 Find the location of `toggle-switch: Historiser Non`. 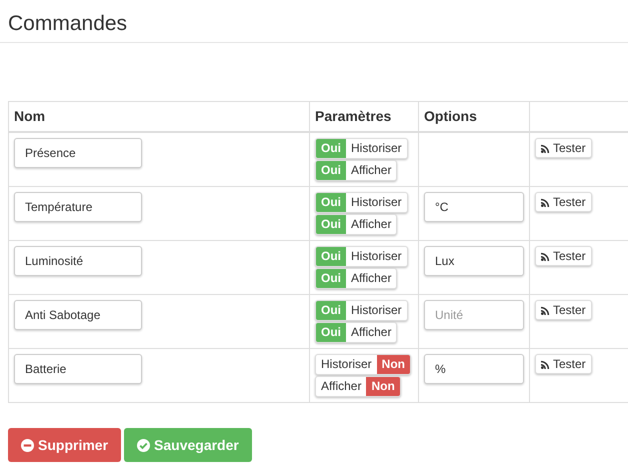

toggle-switch: Historiser Non is located at coordinates (363, 364).